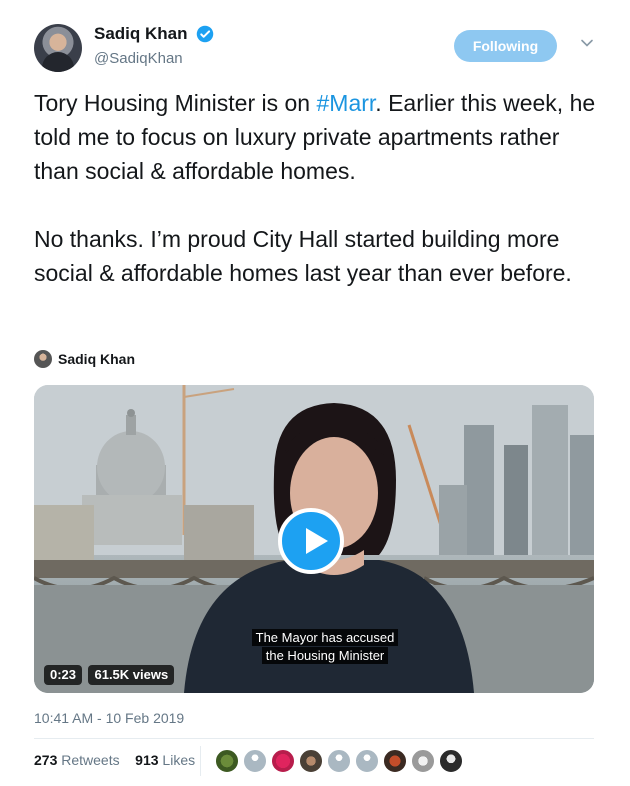 This screenshot has height=786, width=630. I want to click on attribution-avatar, so click(43, 359).